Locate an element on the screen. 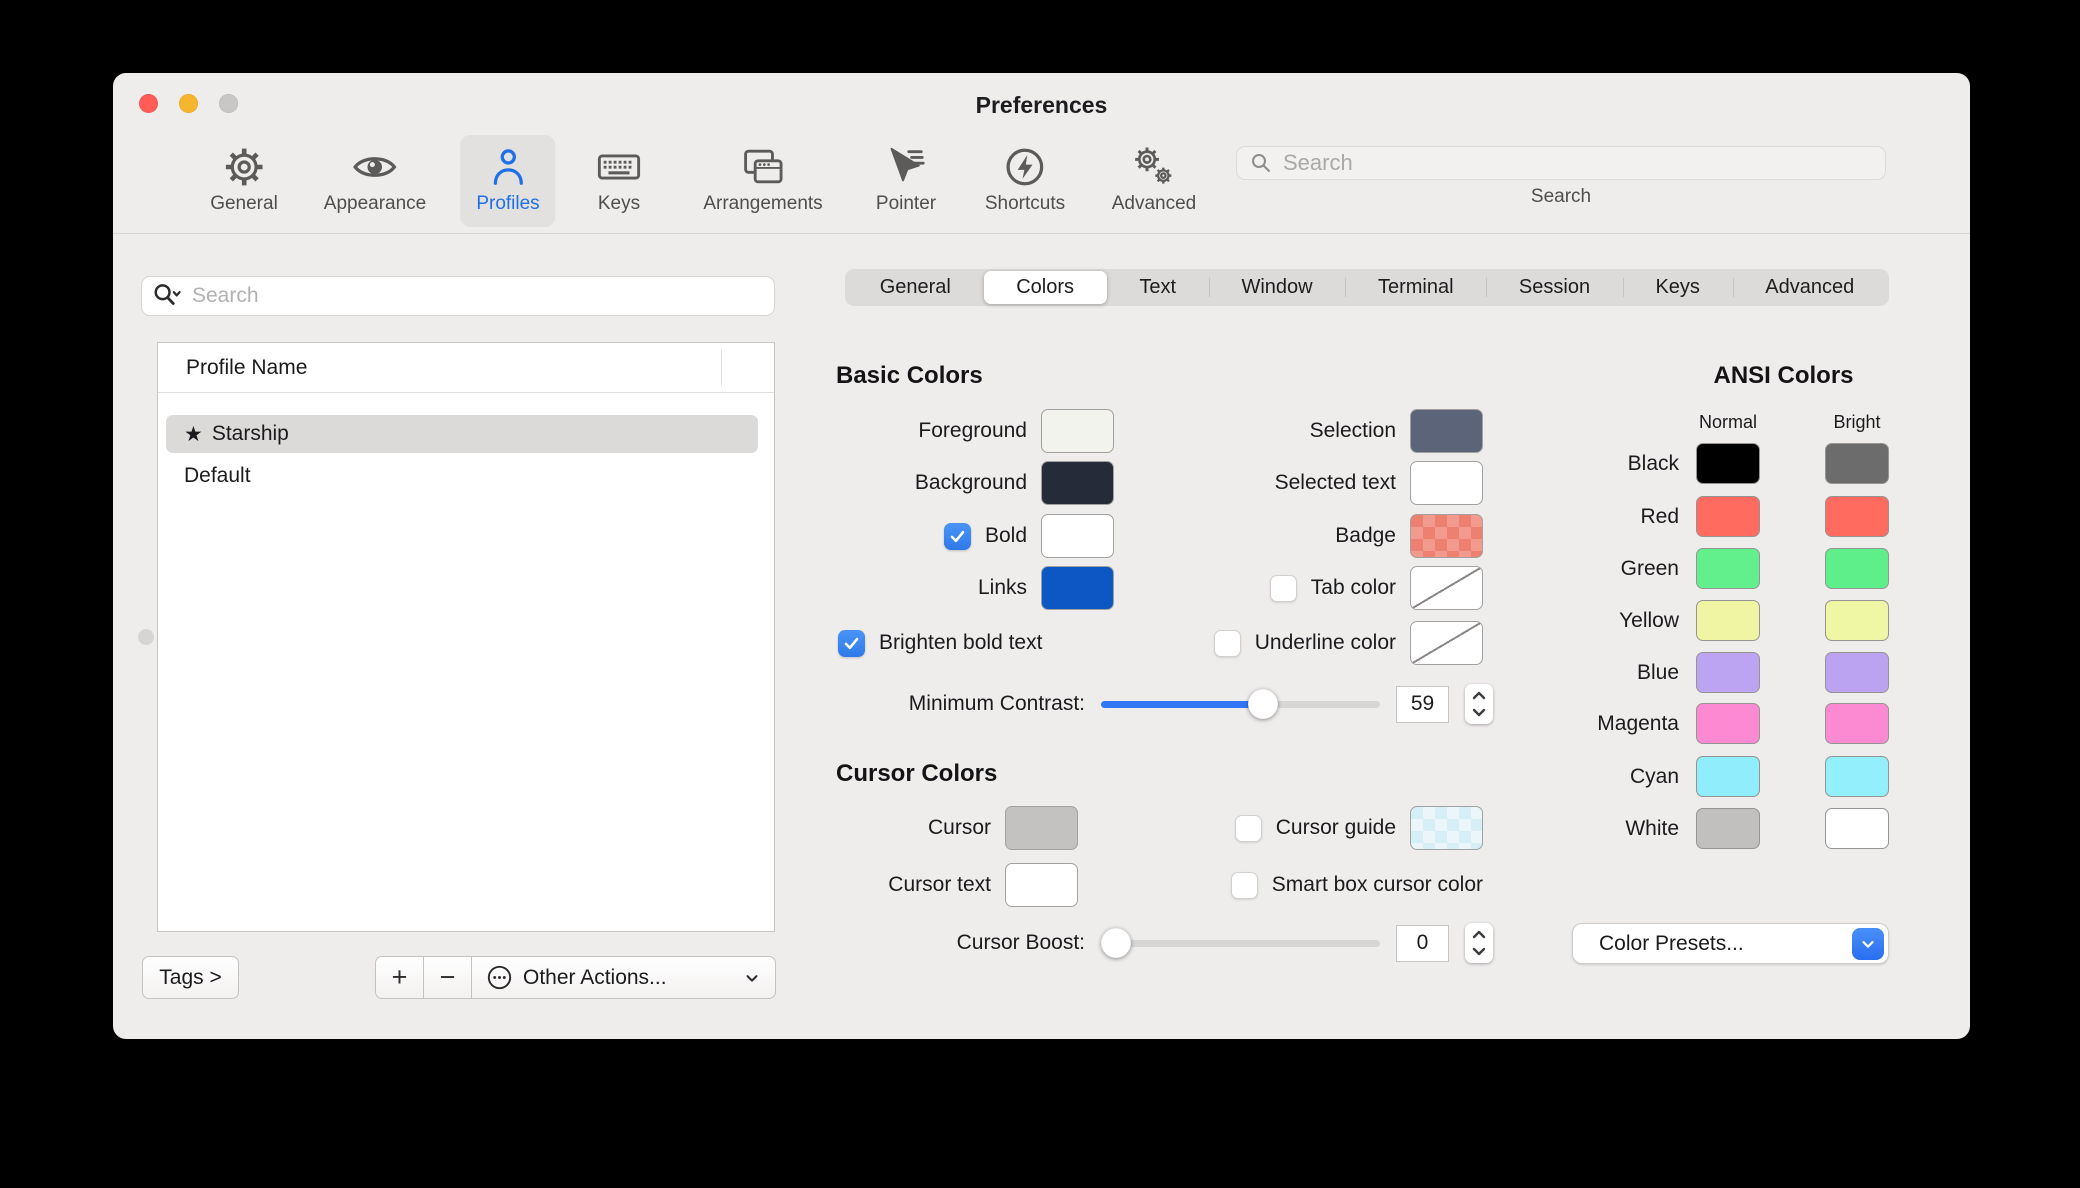 This screenshot has width=2080, height=1188. ansi-white-bright-swatch is located at coordinates (1857, 828).